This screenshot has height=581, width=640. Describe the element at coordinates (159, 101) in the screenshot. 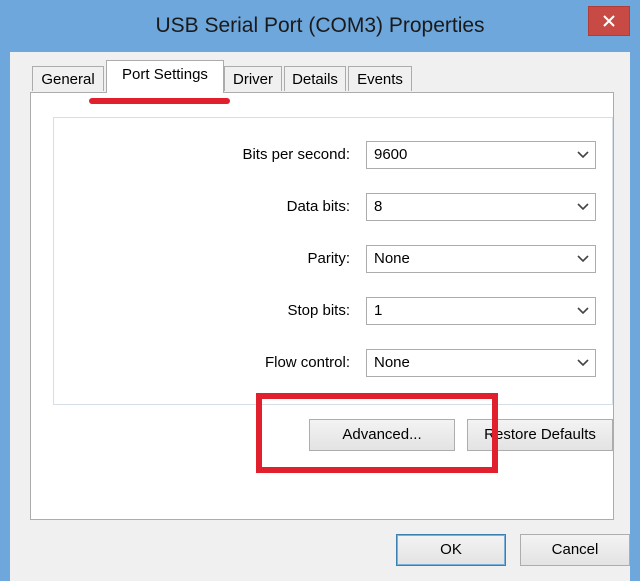

I see `annotation-underline` at that location.